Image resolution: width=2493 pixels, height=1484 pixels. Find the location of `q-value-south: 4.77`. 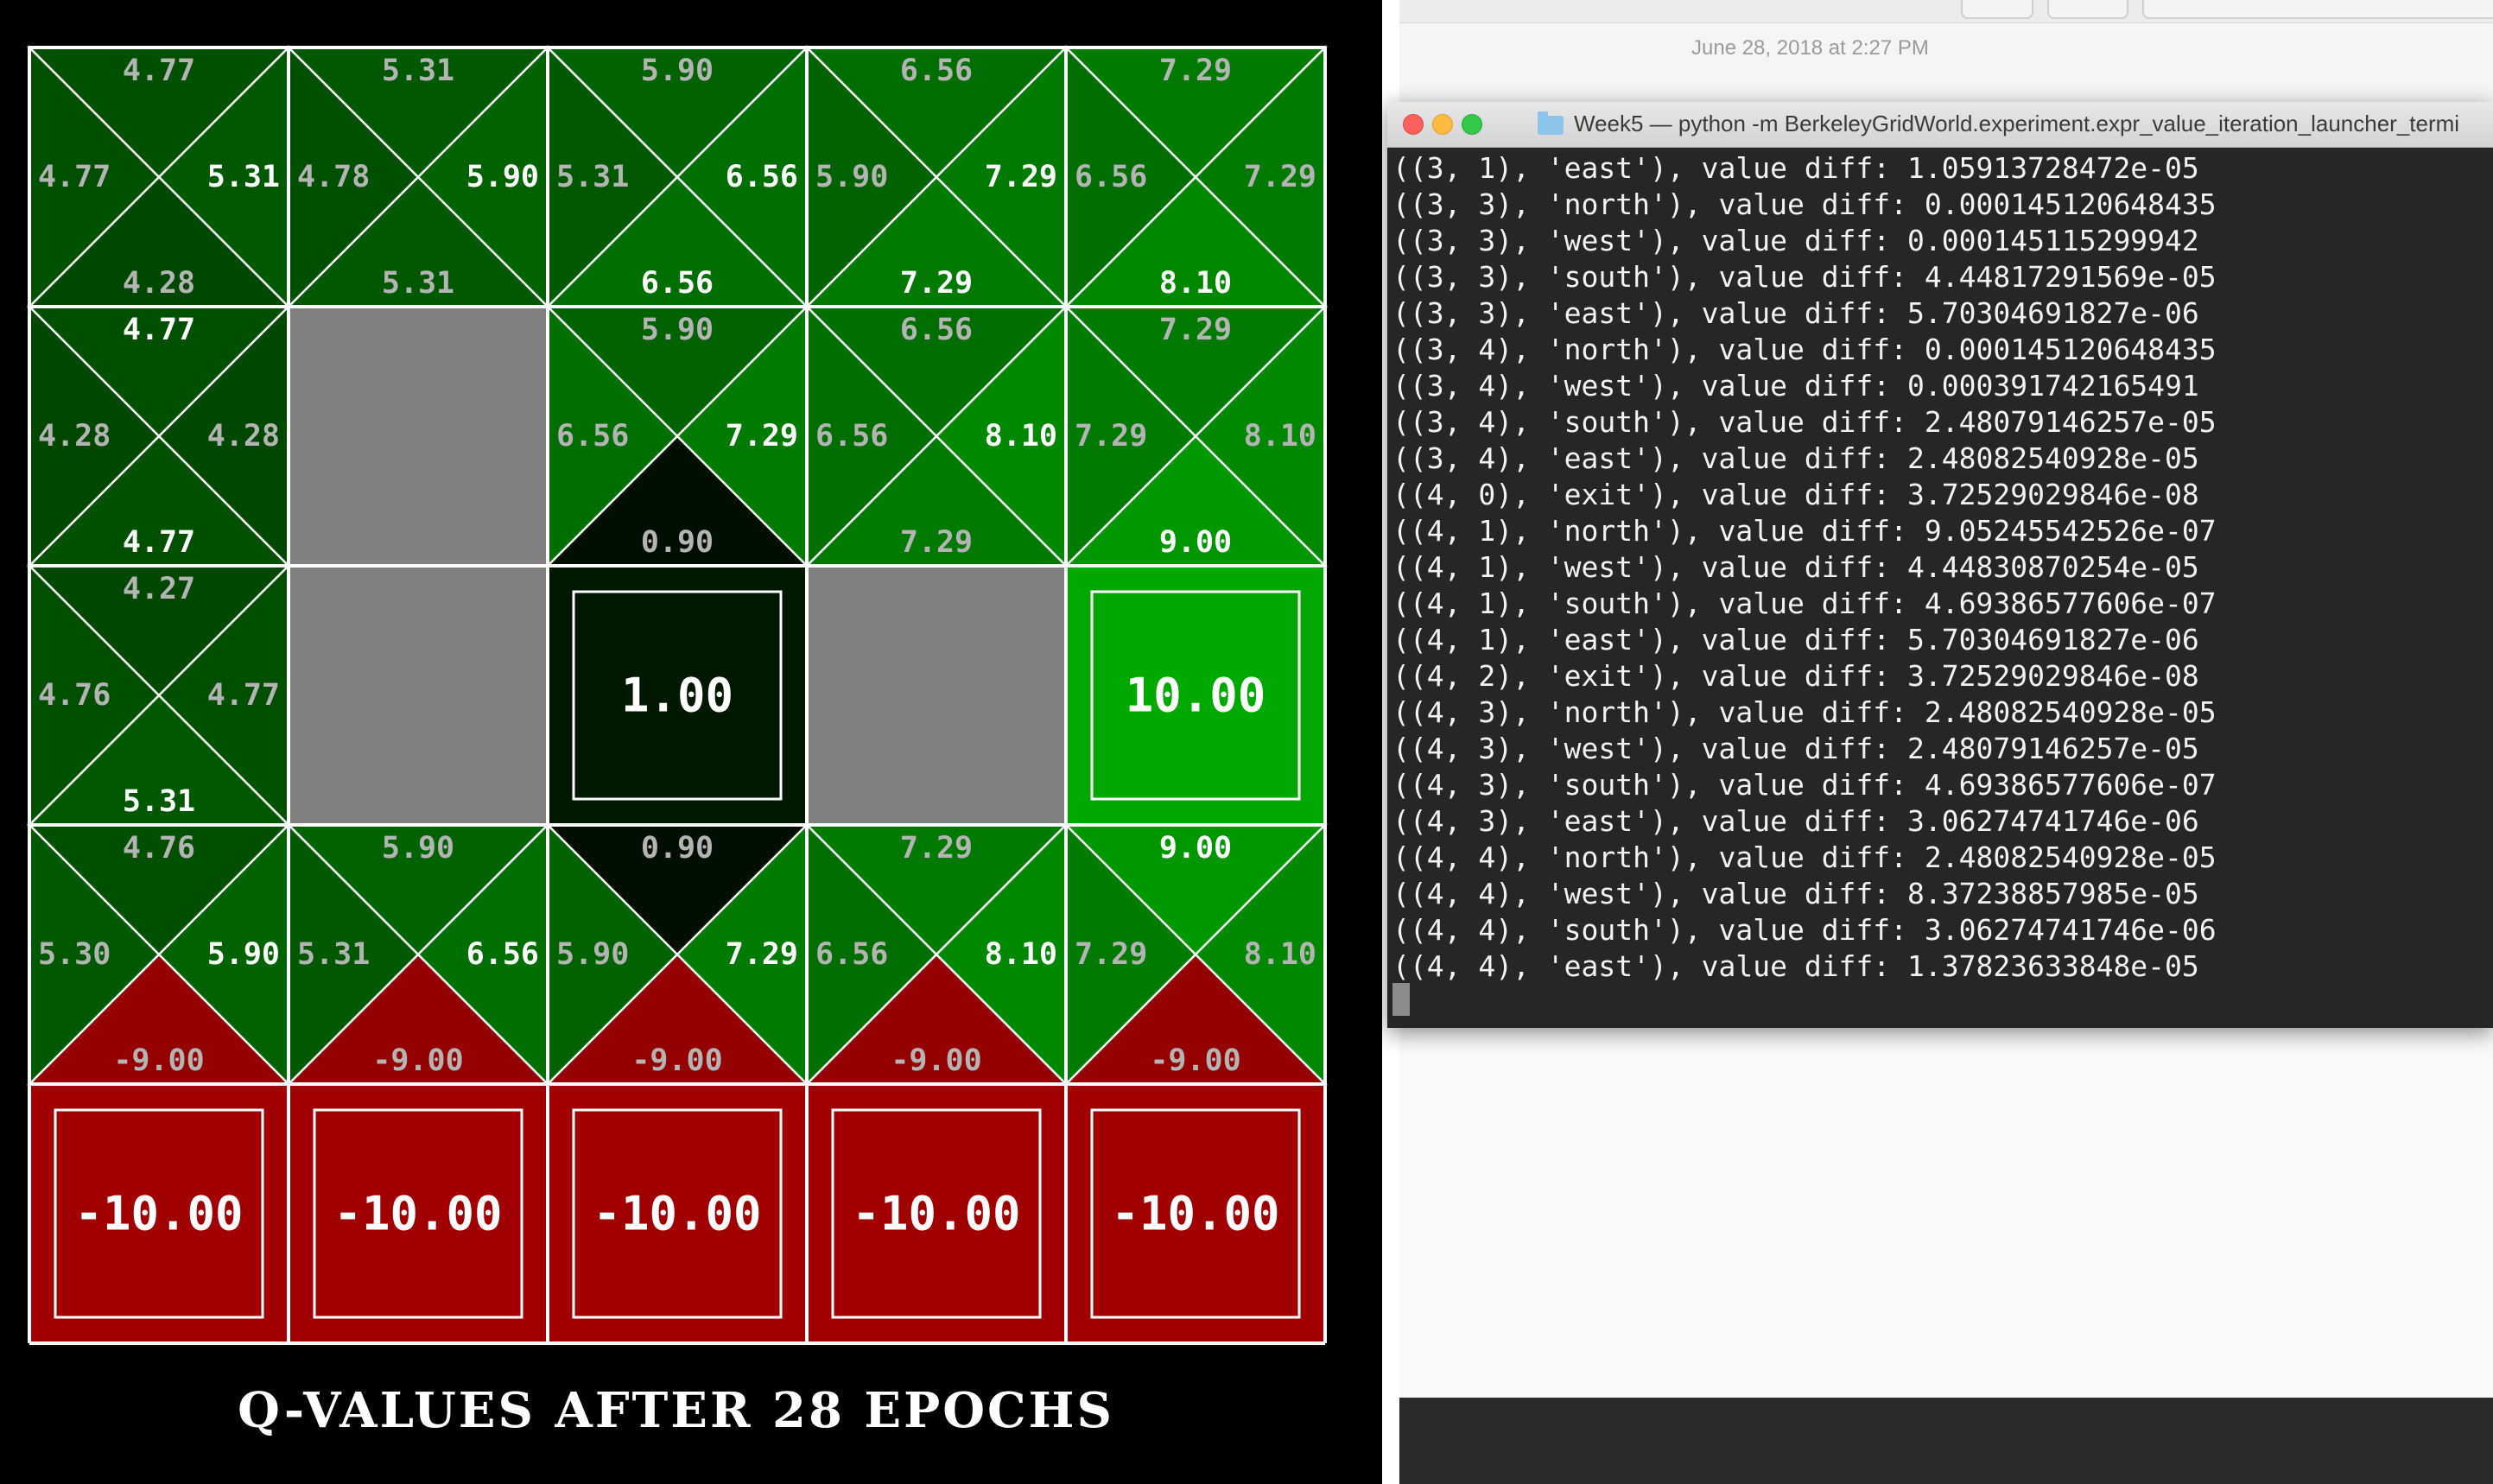

q-value-south: 4.77 is located at coordinates (159, 542).